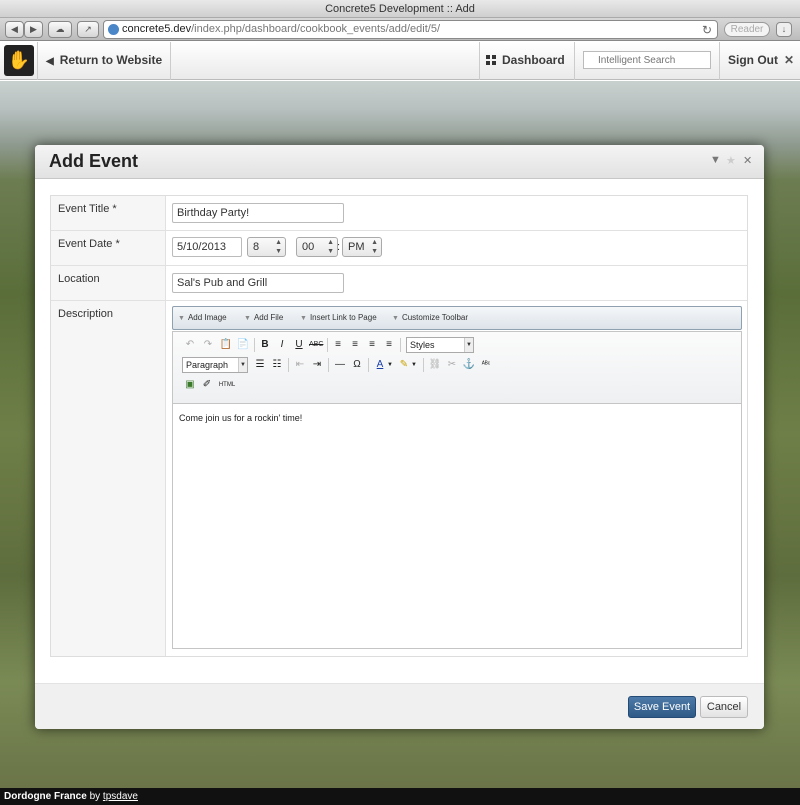  Describe the element at coordinates (50, 61) in the screenshot. I see `left-arrow-icon: ◀` at that location.